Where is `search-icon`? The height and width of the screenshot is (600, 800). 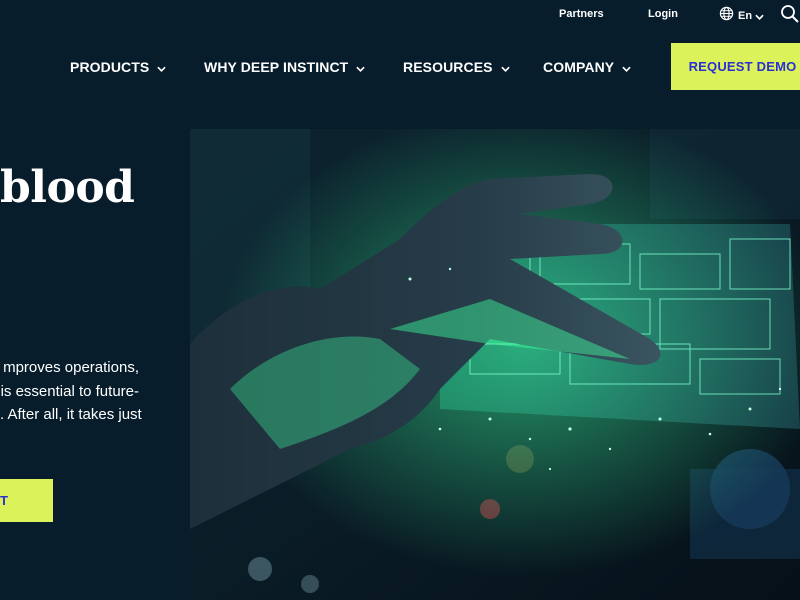 search-icon is located at coordinates (790, 16).